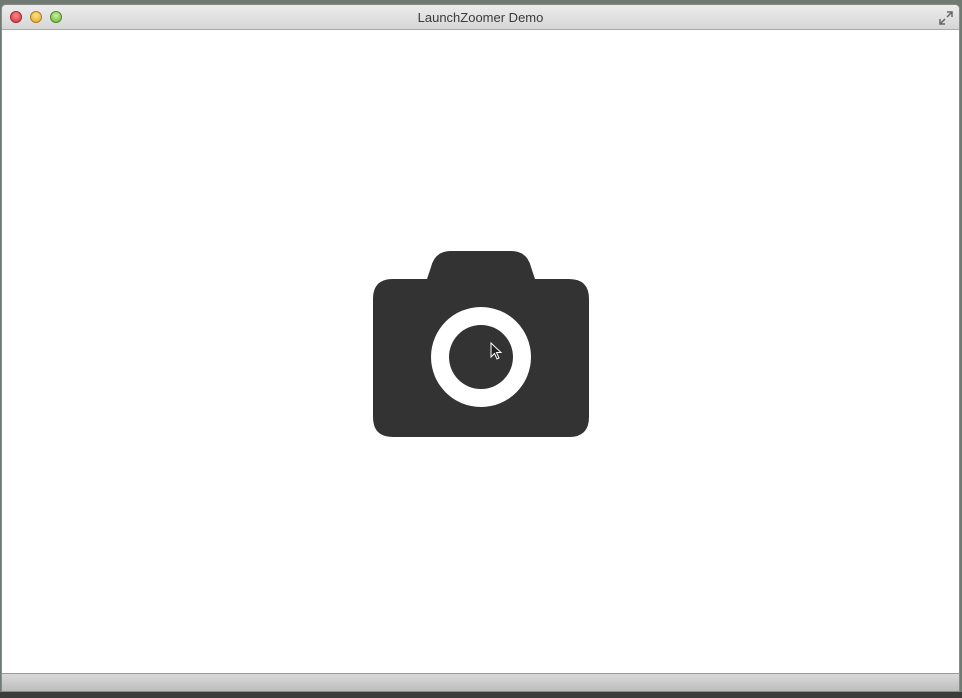  I want to click on desktop-background-strip, so click(481, 695).